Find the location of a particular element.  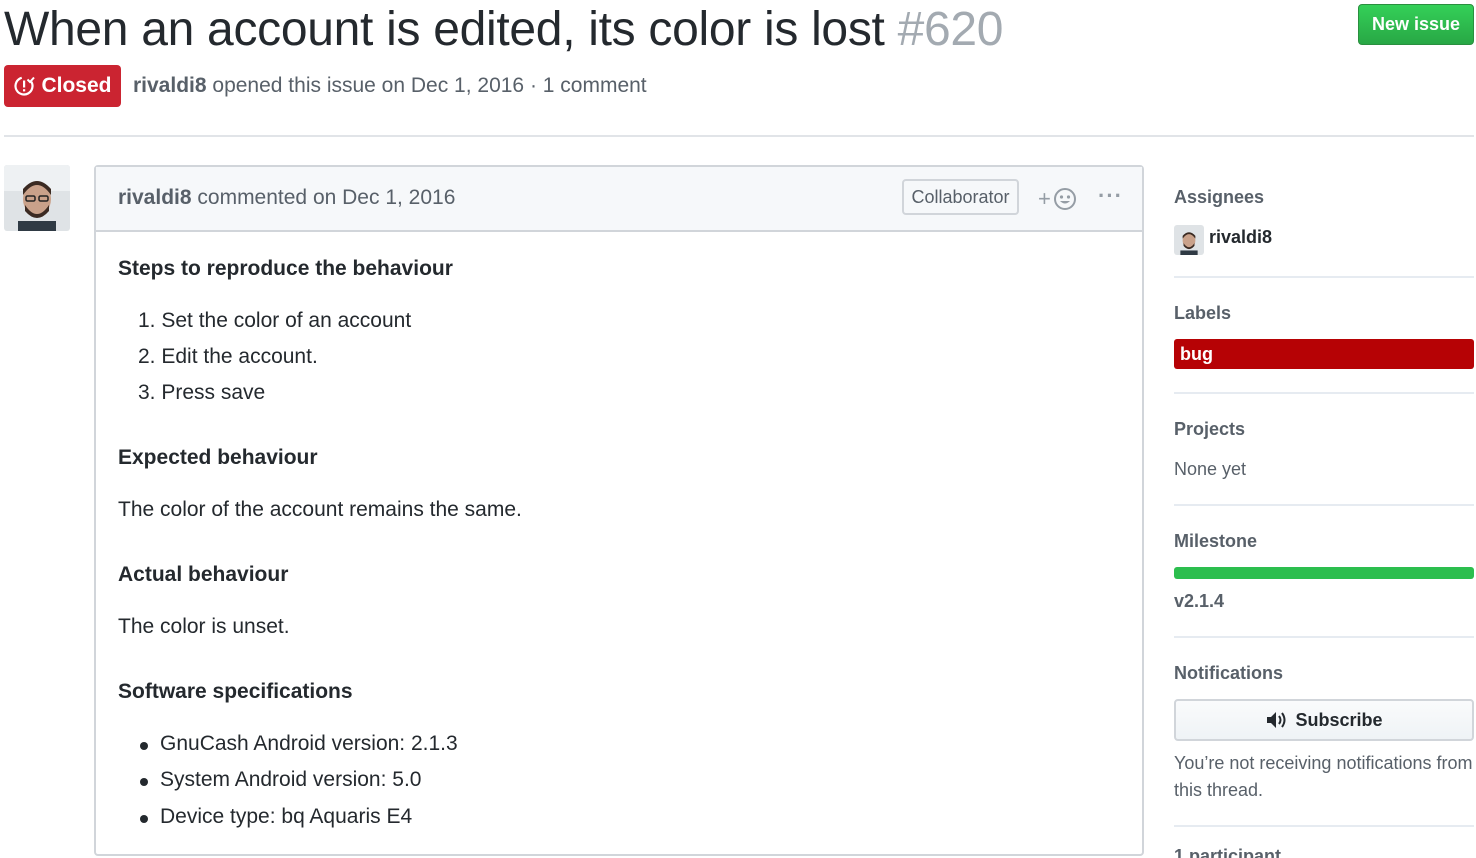

list-item: System Android version: 5.0 is located at coordinates (291, 779).